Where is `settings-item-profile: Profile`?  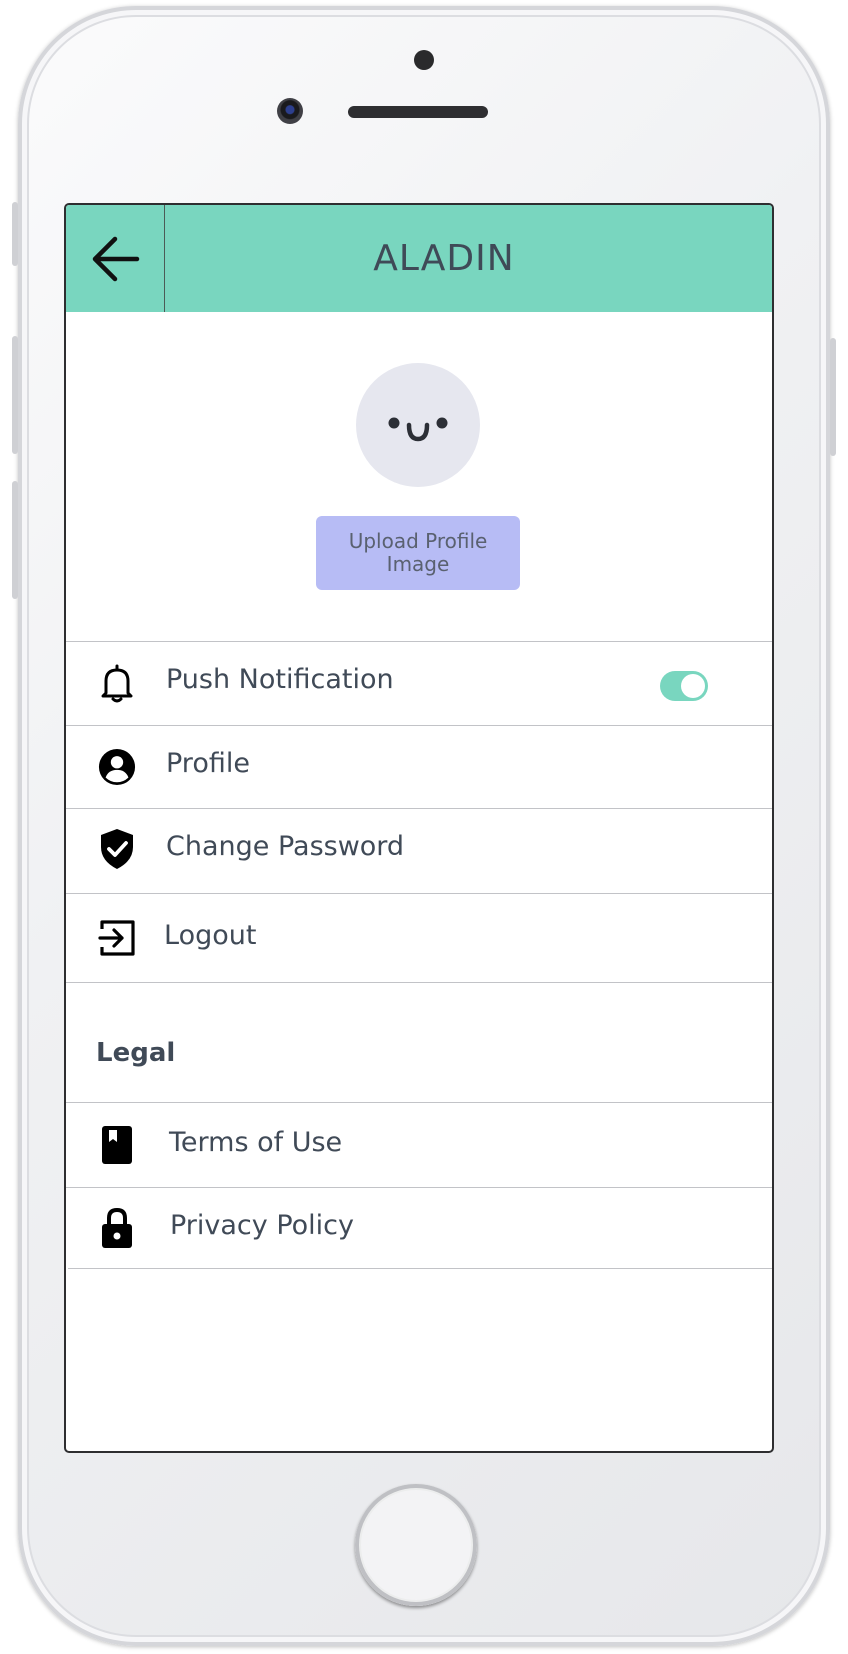 settings-item-profile: Profile is located at coordinates (419, 767).